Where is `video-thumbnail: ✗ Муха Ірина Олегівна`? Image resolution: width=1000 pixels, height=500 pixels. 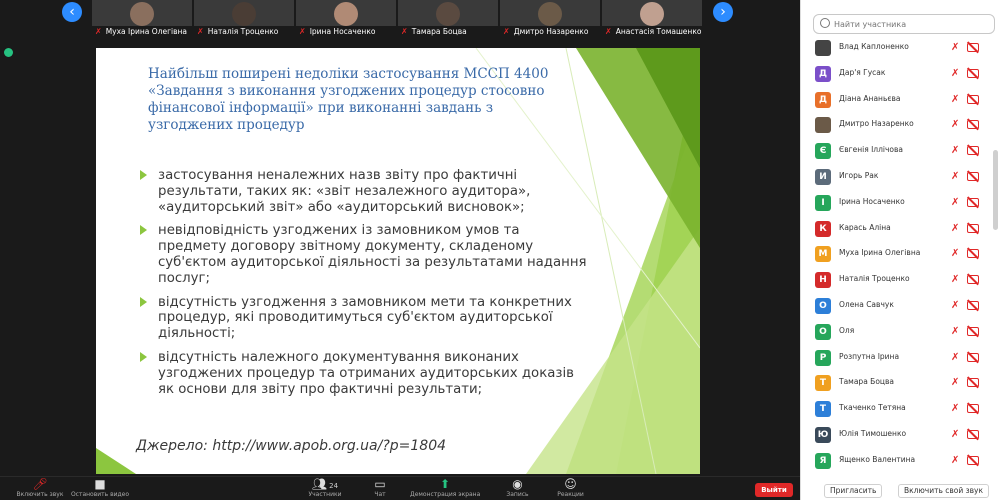 video-thumbnail: ✗ Муха Ірина Олегівна is located at coordinates (142, 19).